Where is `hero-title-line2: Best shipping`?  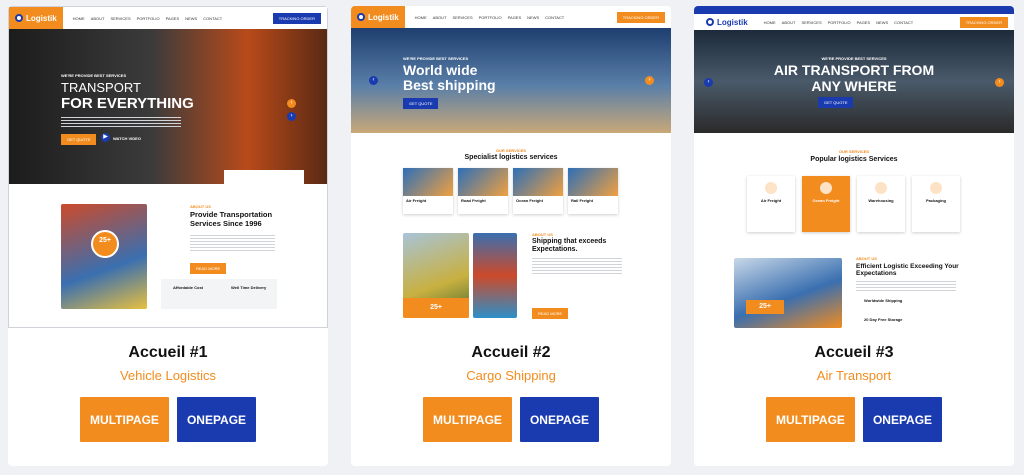
hero-title-line2: Best shipping is located at coordinates (449, 85).